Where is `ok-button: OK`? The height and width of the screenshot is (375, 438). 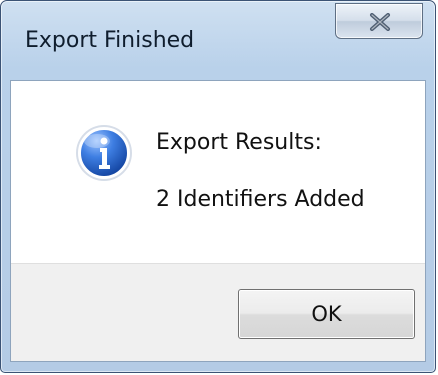
ok-button: OK is located at coordinates (326, 314).